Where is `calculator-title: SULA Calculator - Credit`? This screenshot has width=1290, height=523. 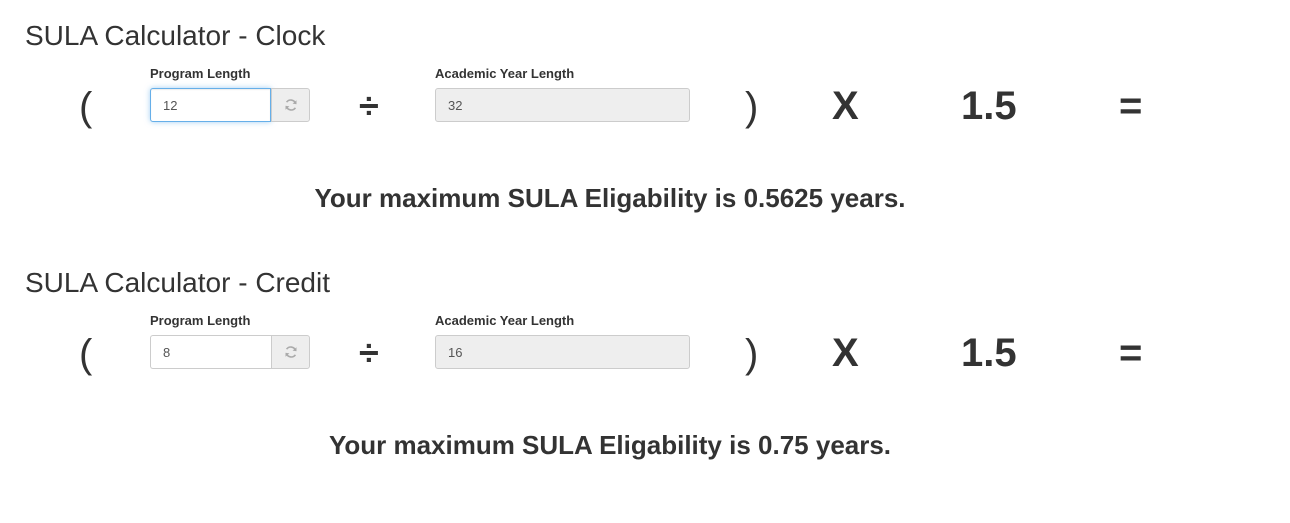
calculator-title: SULA Calculator - Credit is located at coordinates (178, 282).